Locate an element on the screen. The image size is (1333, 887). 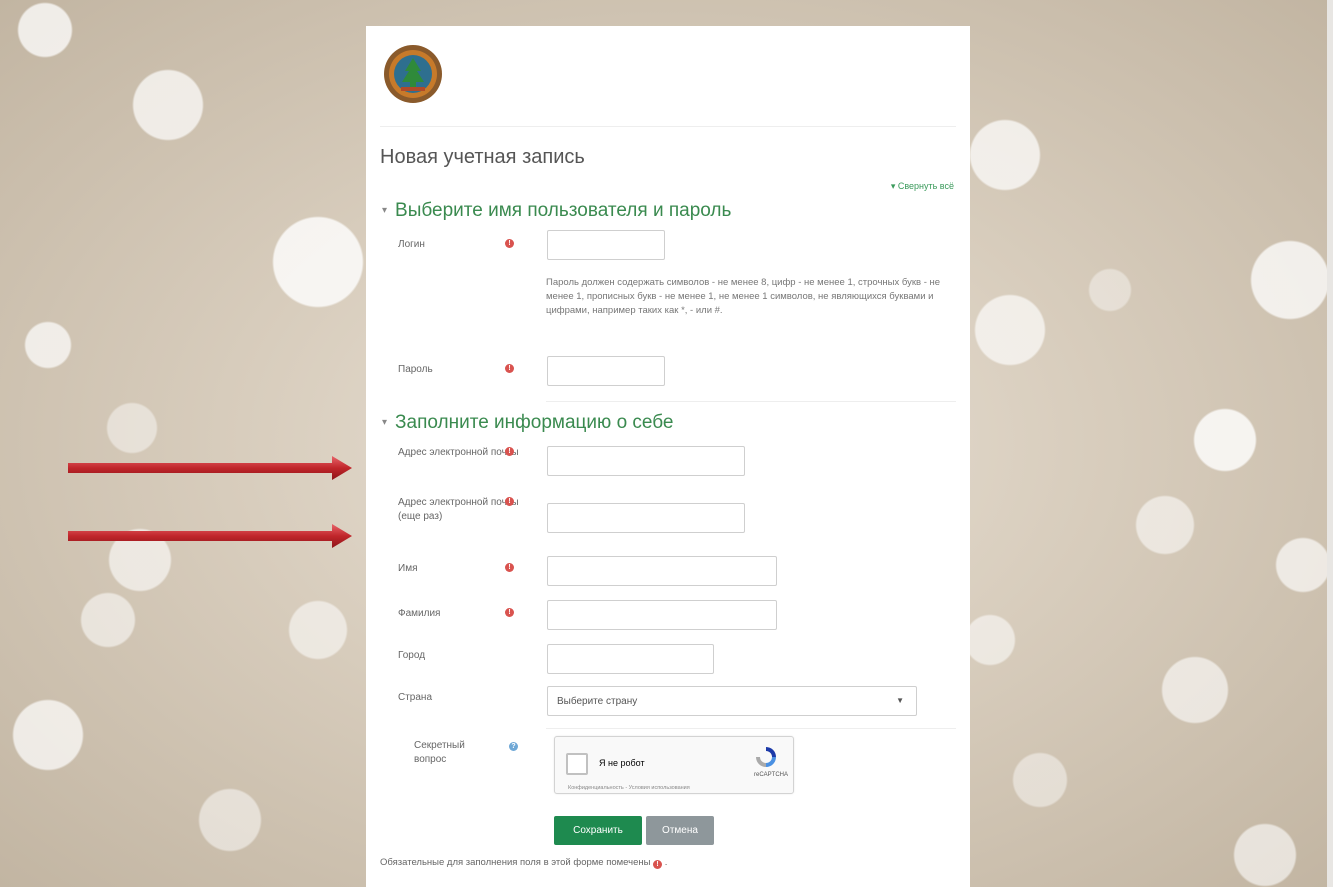
header-divider is located at coordinates (668, 126).